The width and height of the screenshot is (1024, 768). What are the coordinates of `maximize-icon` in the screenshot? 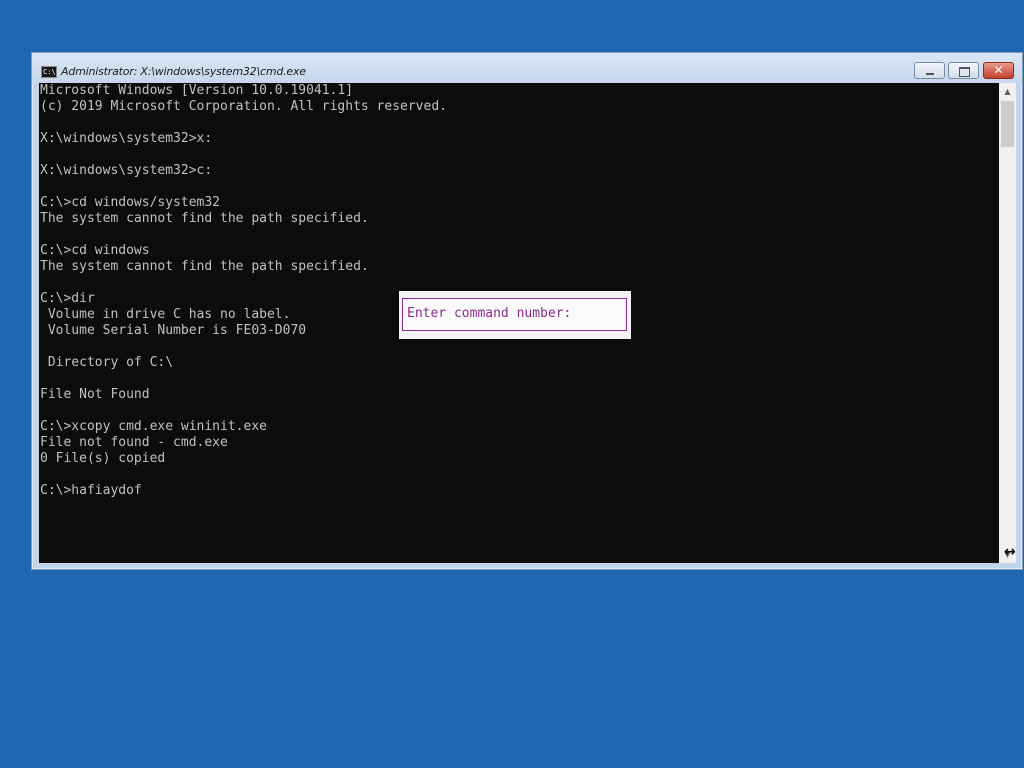 It's located at (964, 72).